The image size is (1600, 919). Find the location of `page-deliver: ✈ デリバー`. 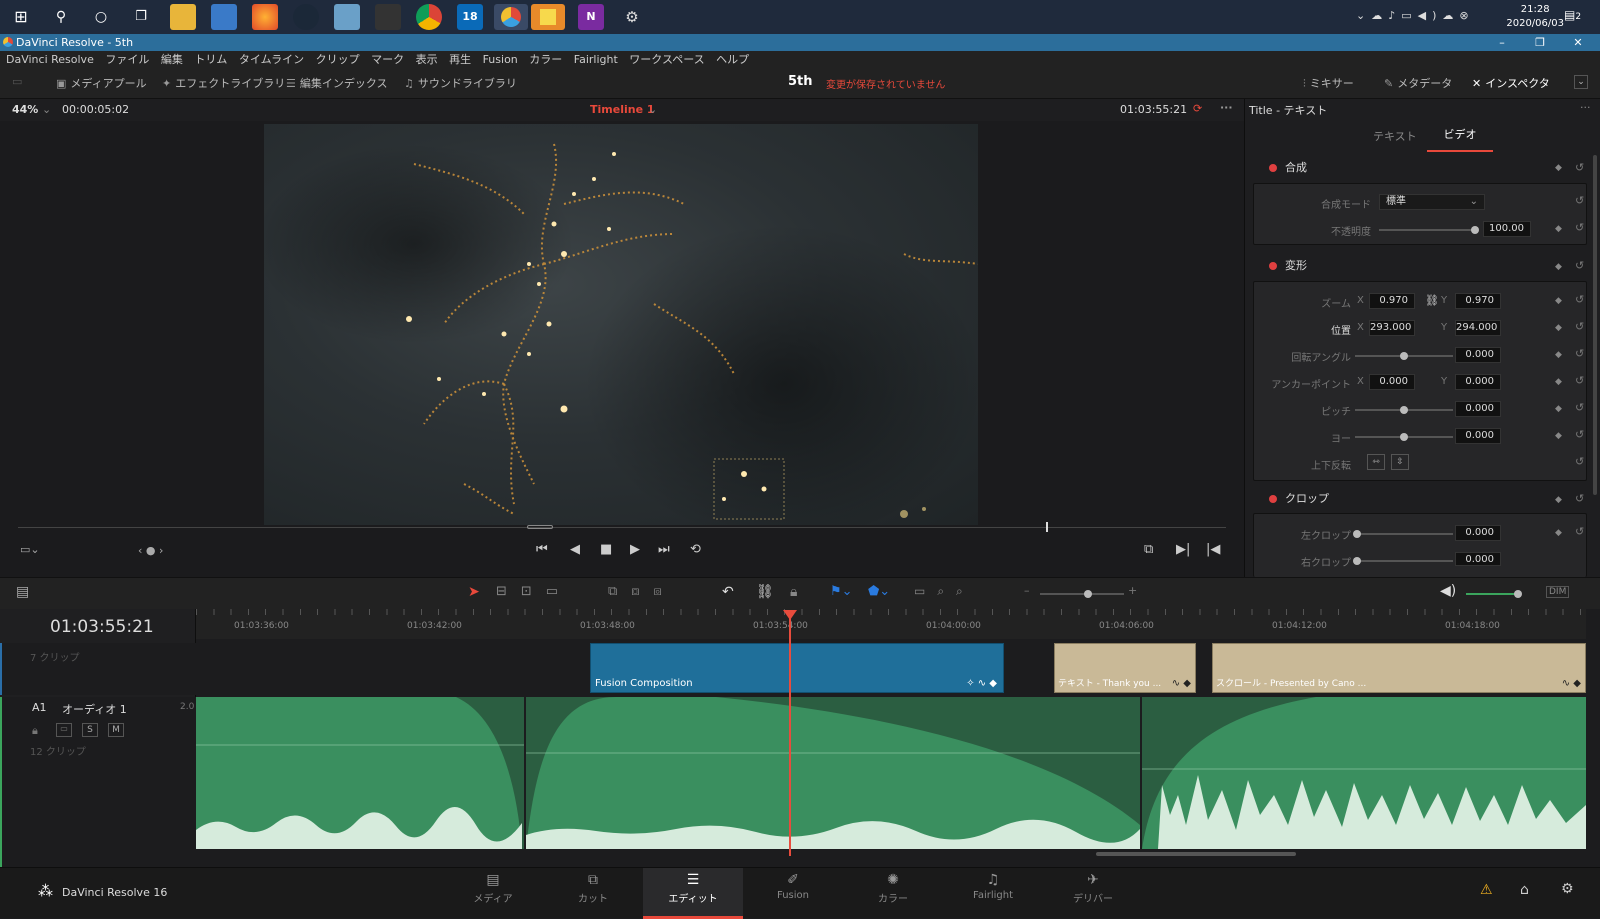

page-deliver: ✈ デリバー is located at coordinates (1093, 893).